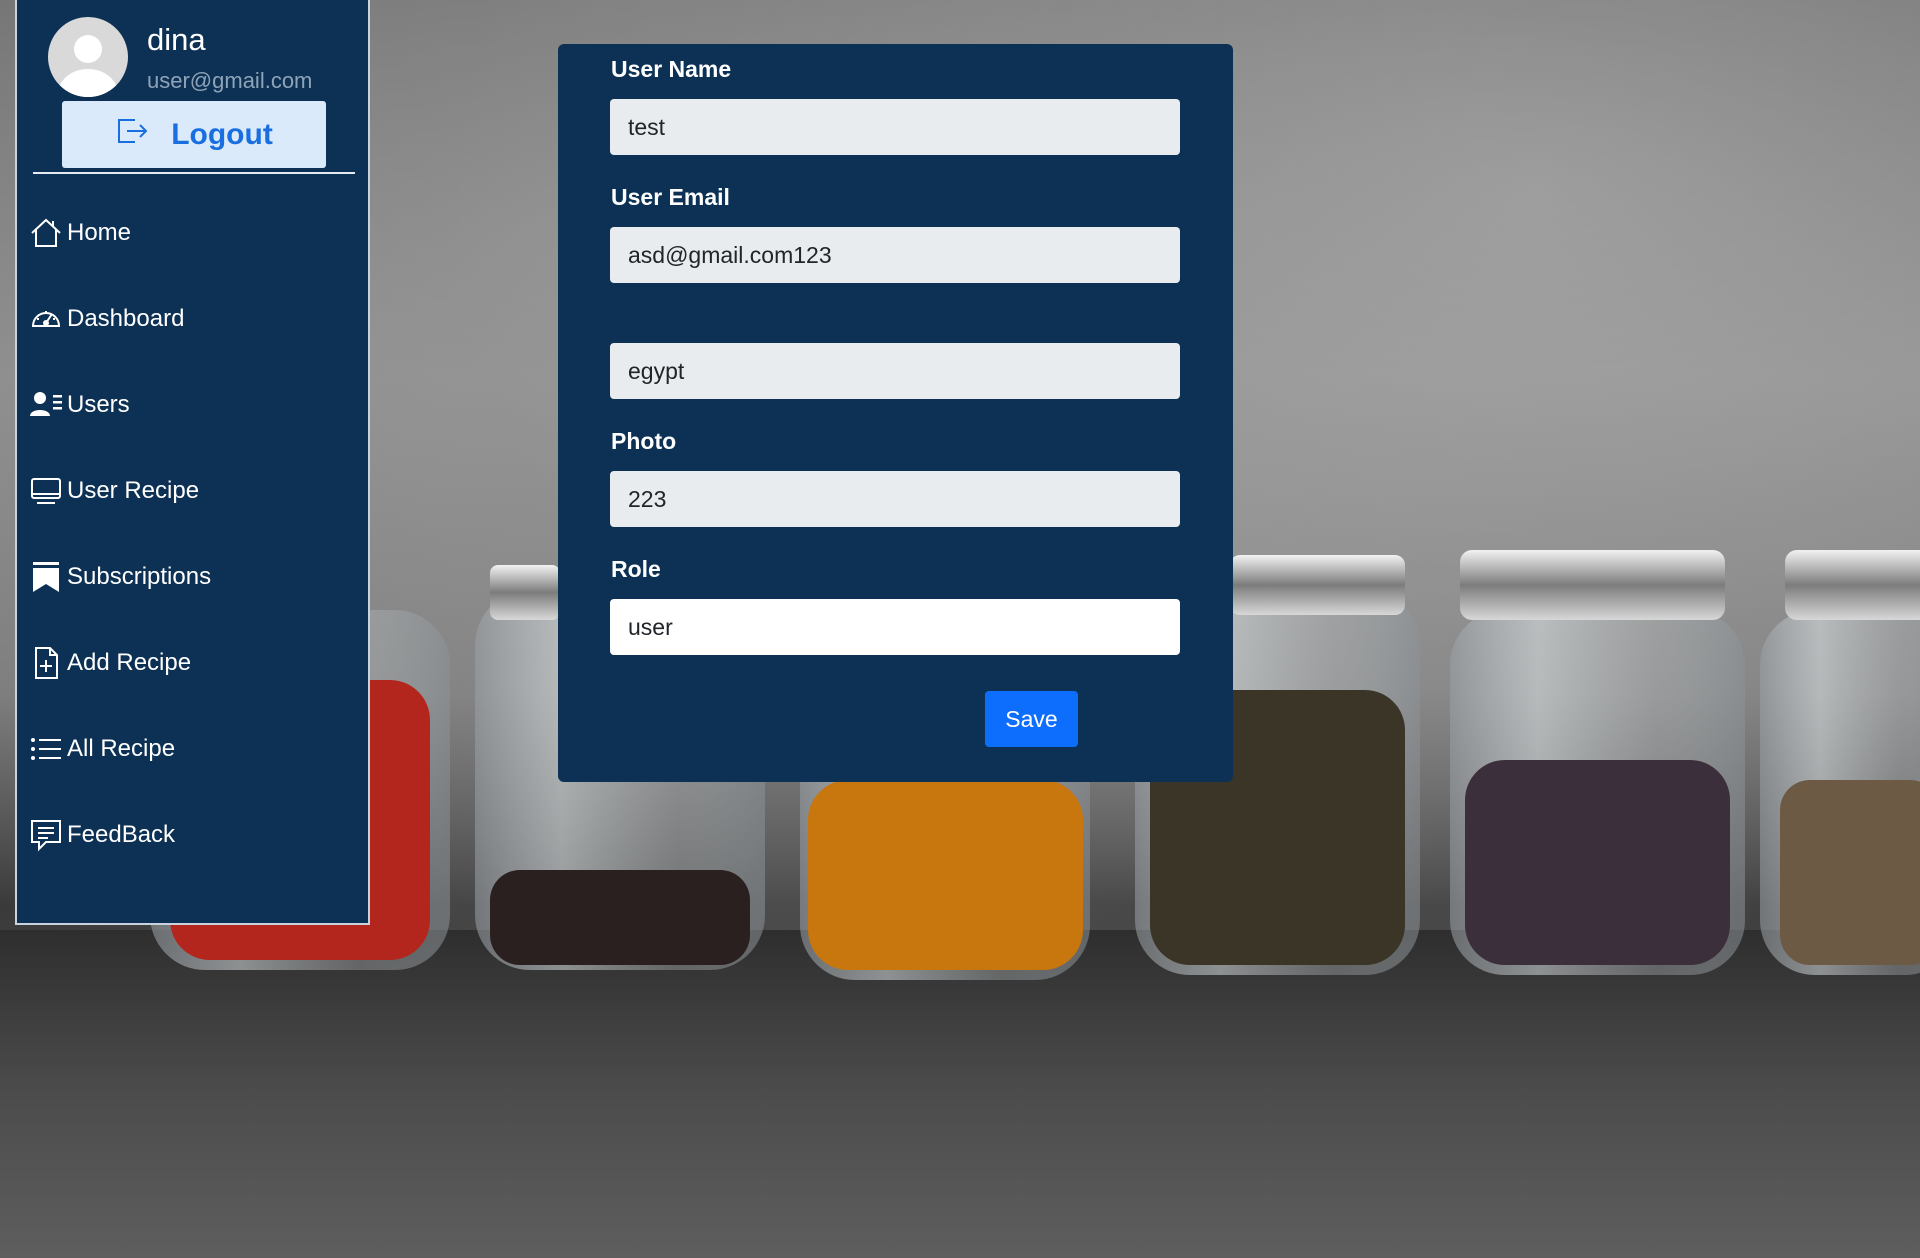  I want to click on avatar, so click(88, 57).